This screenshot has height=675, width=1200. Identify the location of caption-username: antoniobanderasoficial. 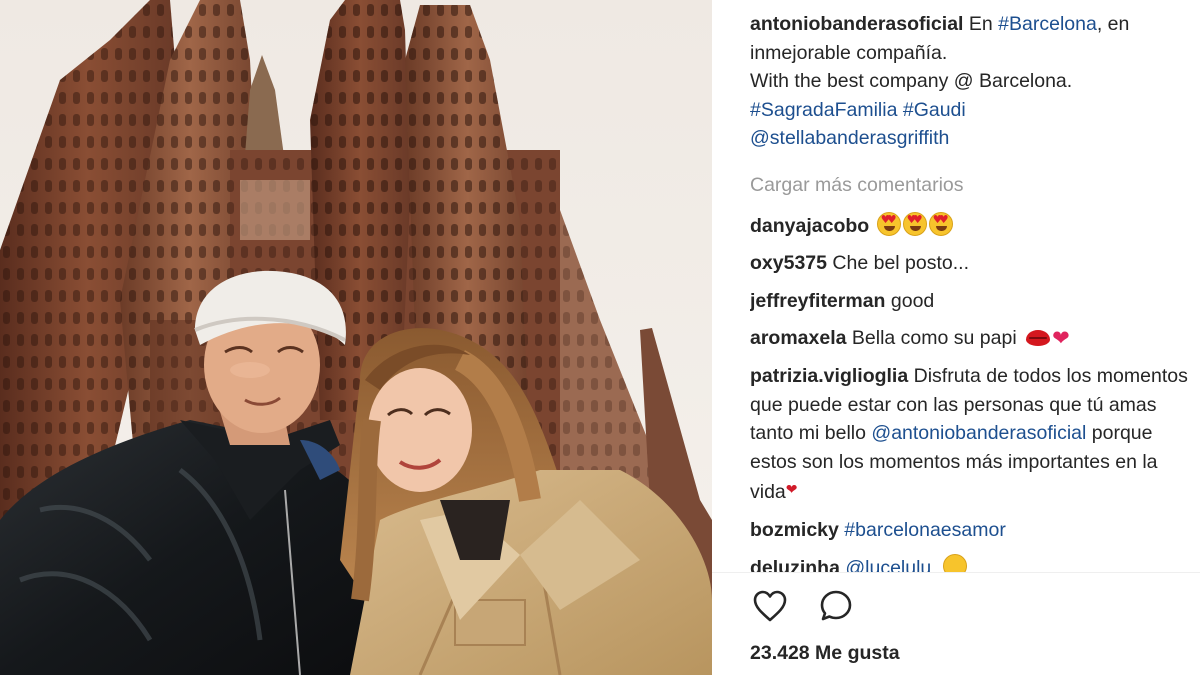
(856, 24).